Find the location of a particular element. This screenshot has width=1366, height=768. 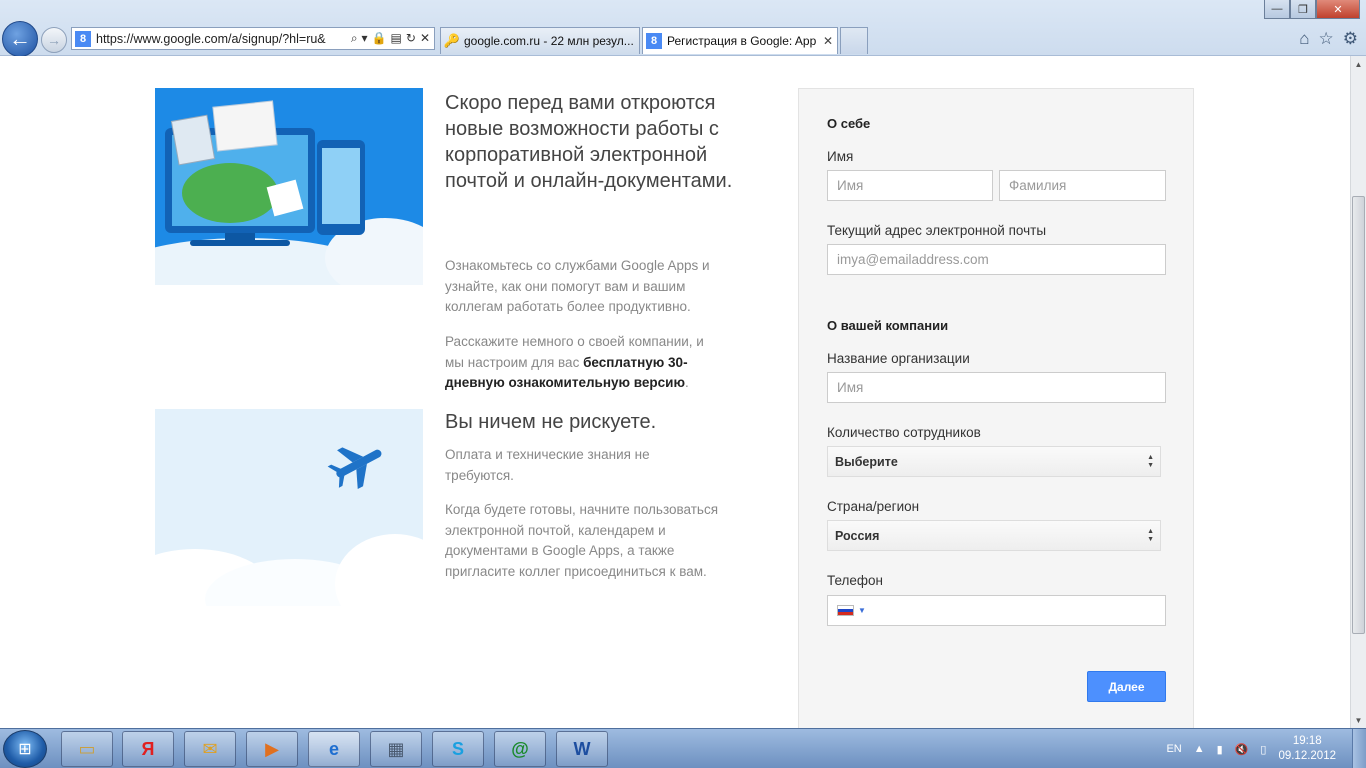

email-input: imya@emailaddress.com is located at coordinates (996, 259).